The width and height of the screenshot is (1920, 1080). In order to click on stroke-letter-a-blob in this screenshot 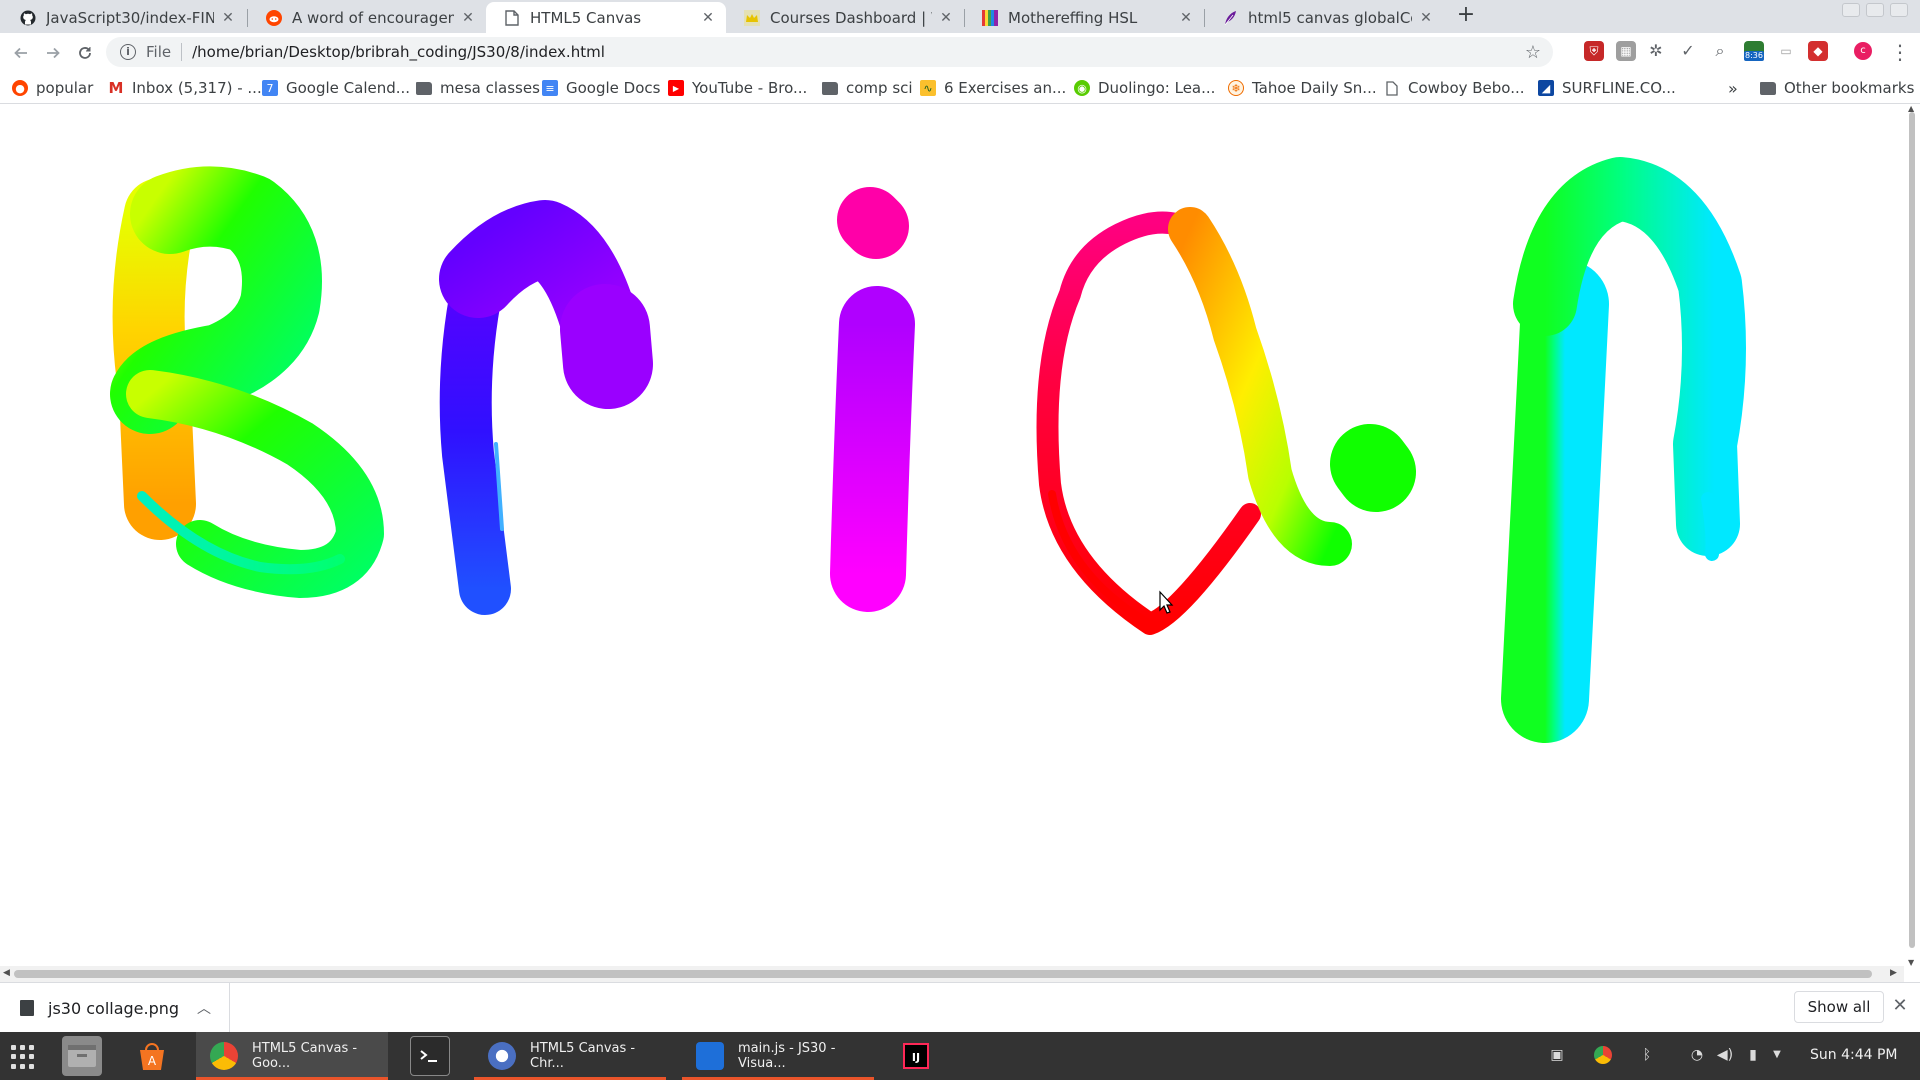, I will do `click(1373, 468)`.